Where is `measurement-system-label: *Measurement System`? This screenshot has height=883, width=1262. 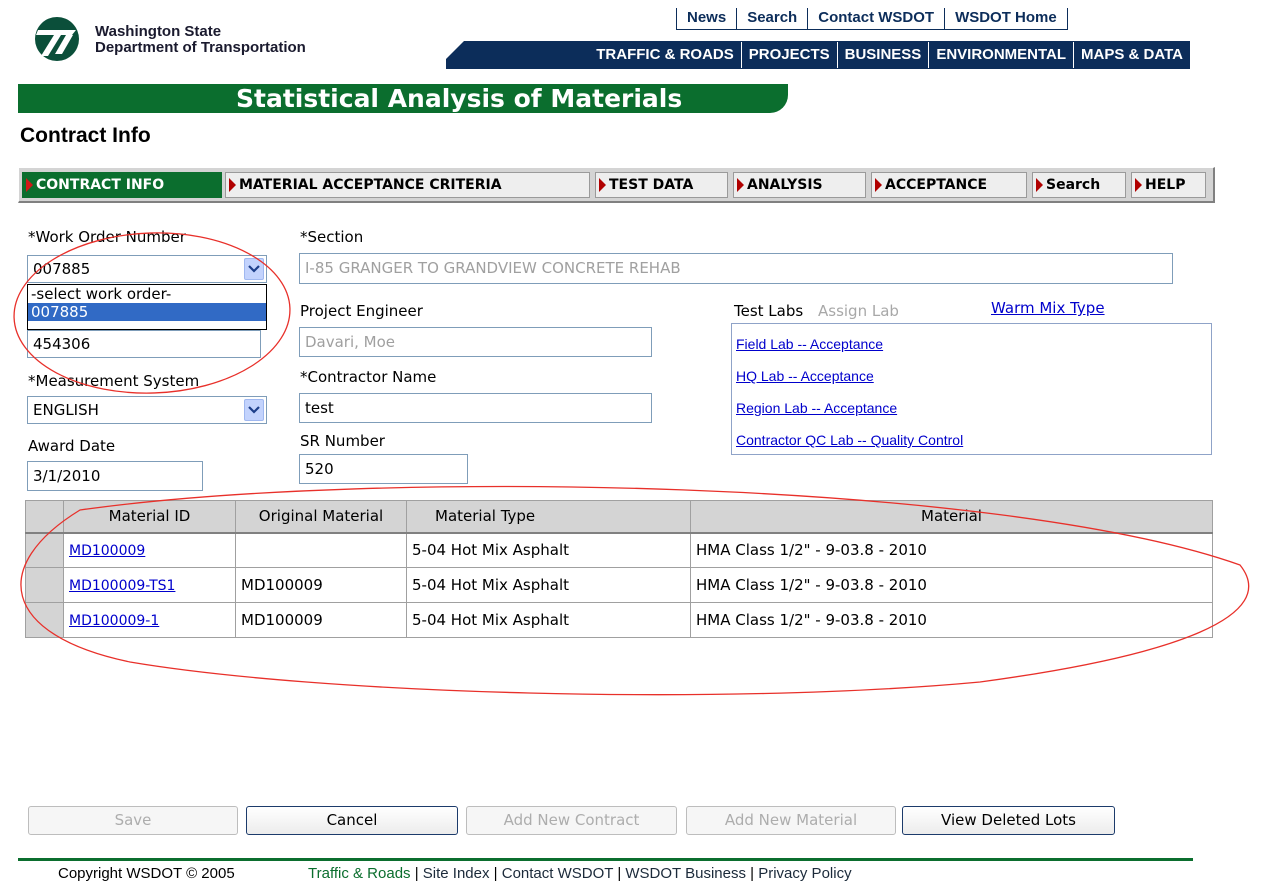 measurement-system-label: *Measurement System is located at coordinates (114, 381).